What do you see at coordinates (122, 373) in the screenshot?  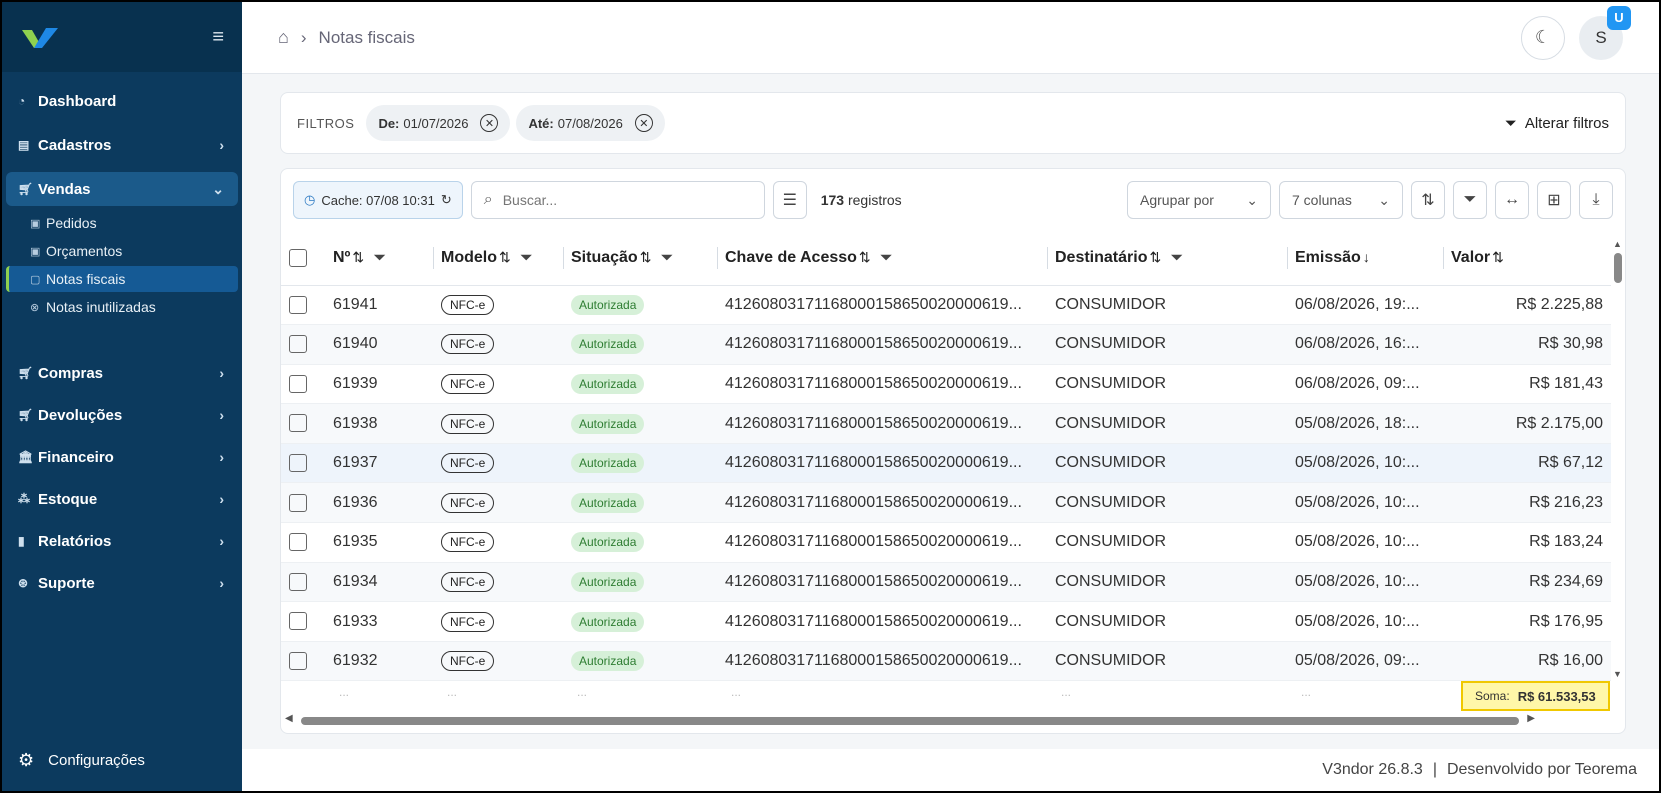 I see `sidebar-item-compras: 🛒︎ Compras ›` at bounding box center [122, 373].